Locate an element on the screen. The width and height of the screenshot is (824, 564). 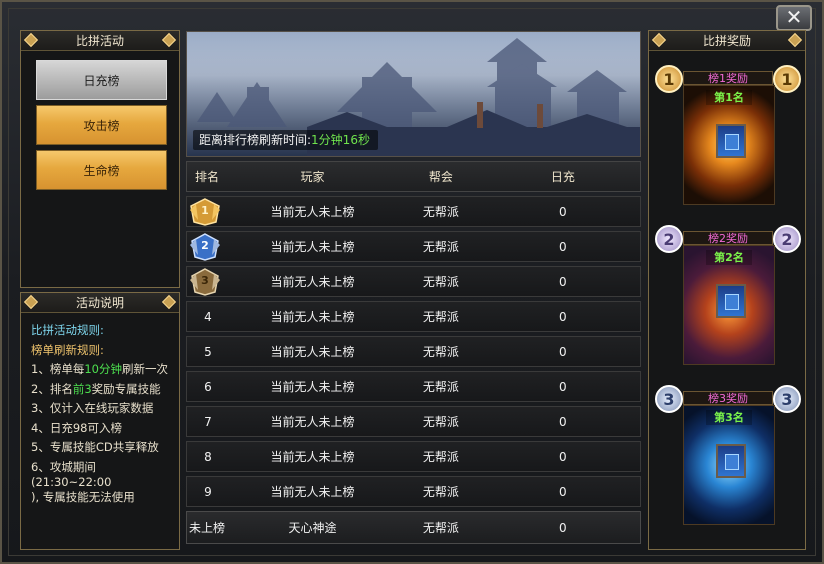
gold-medal-icon: 1 is located at coordinates (205, 212).